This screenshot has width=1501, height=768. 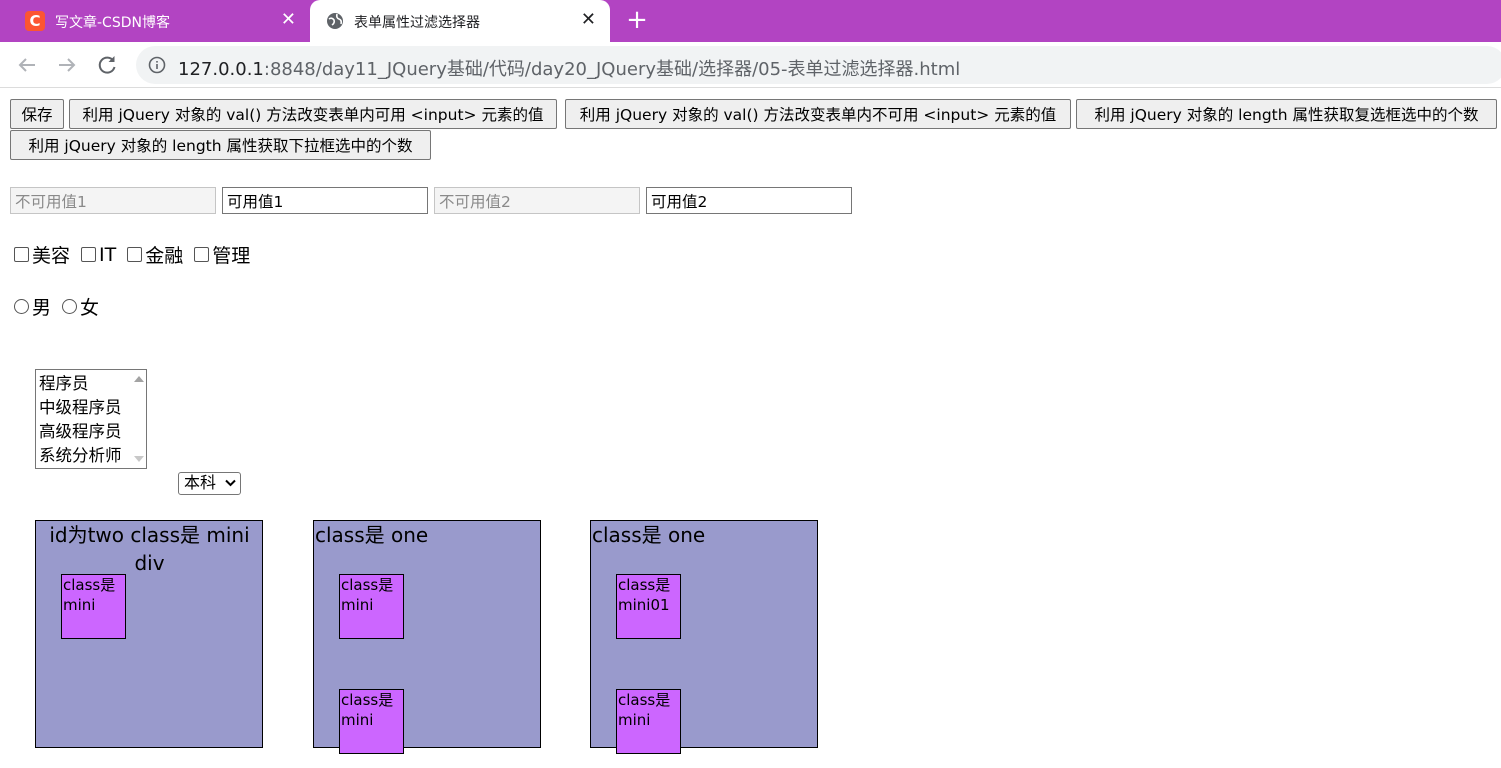 I want to click on scroll-down-arrow-icon, so click(x=139, y=459).